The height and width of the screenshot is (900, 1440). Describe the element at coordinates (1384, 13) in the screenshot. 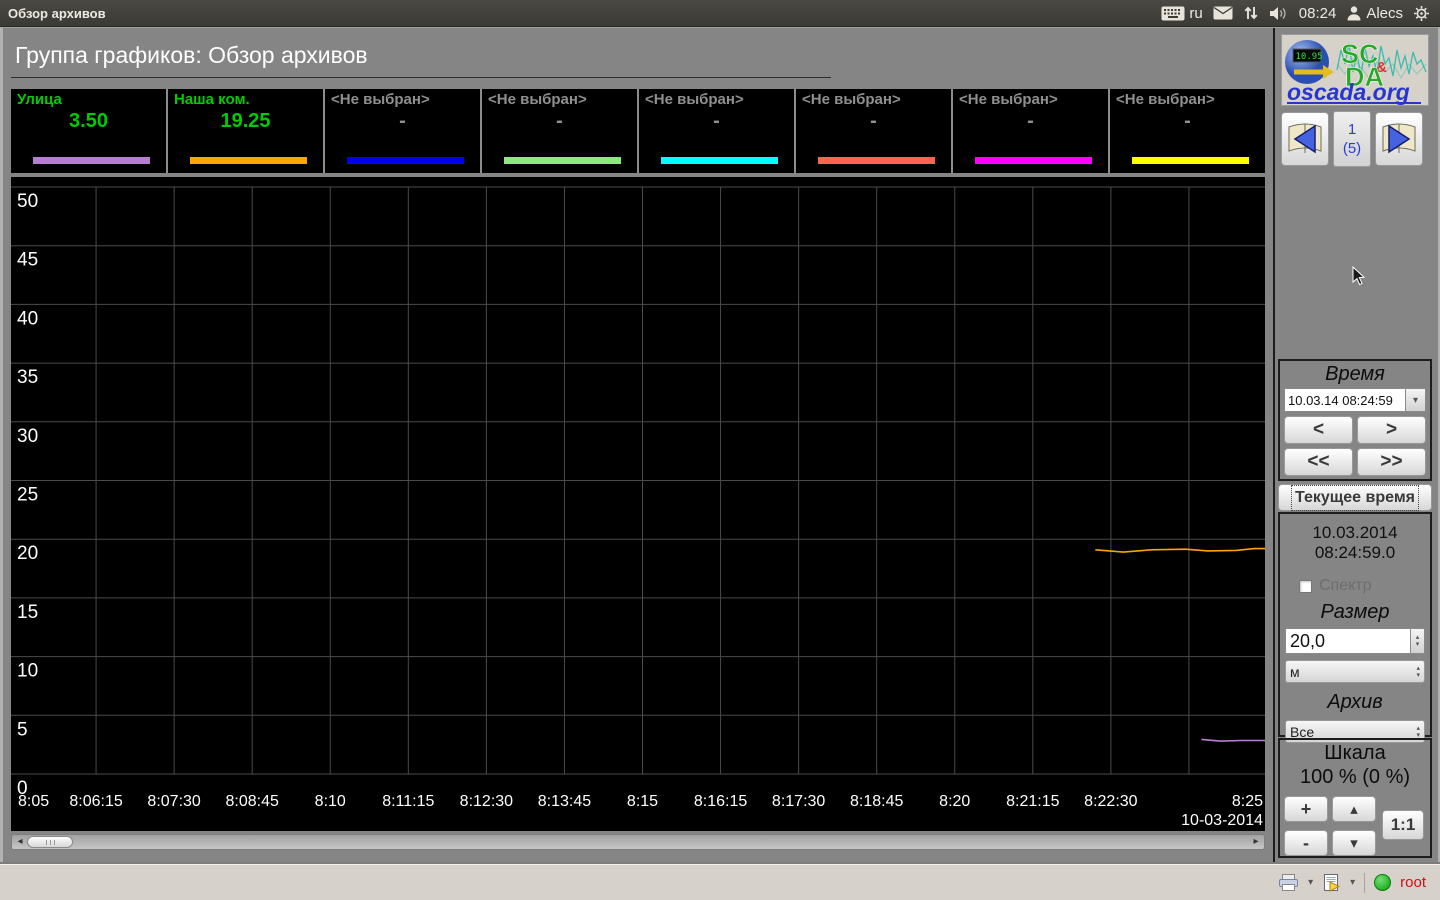

I see `user-name: Alecs` at that location.